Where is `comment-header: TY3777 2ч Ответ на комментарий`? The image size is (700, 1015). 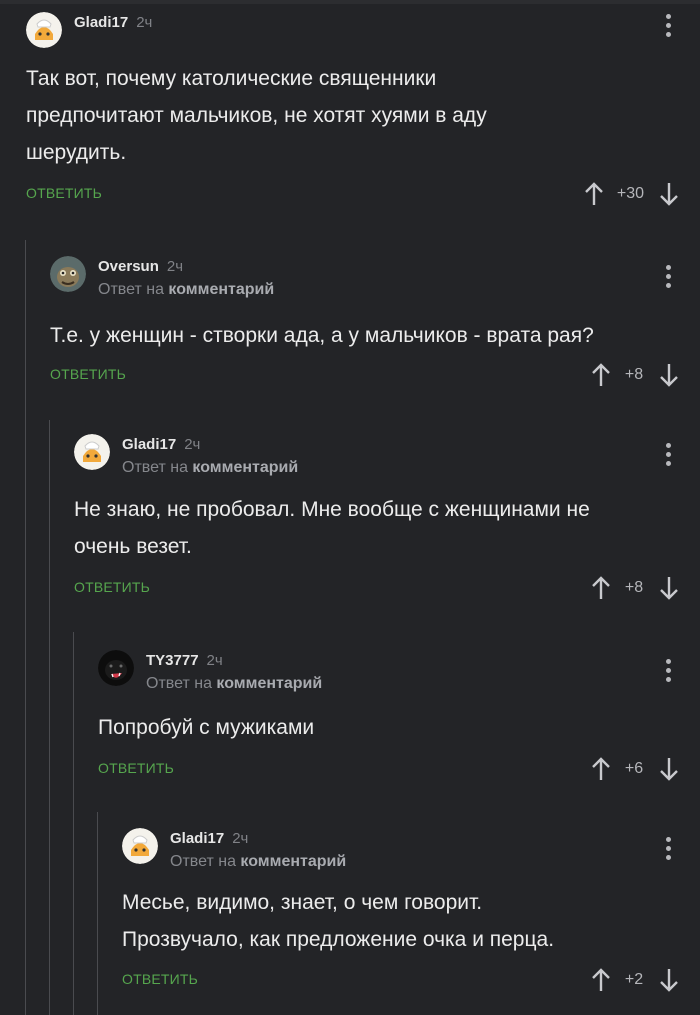
comment-header: TY3777 2ч Ответ на комментарий is located at coordinates (399, 671).